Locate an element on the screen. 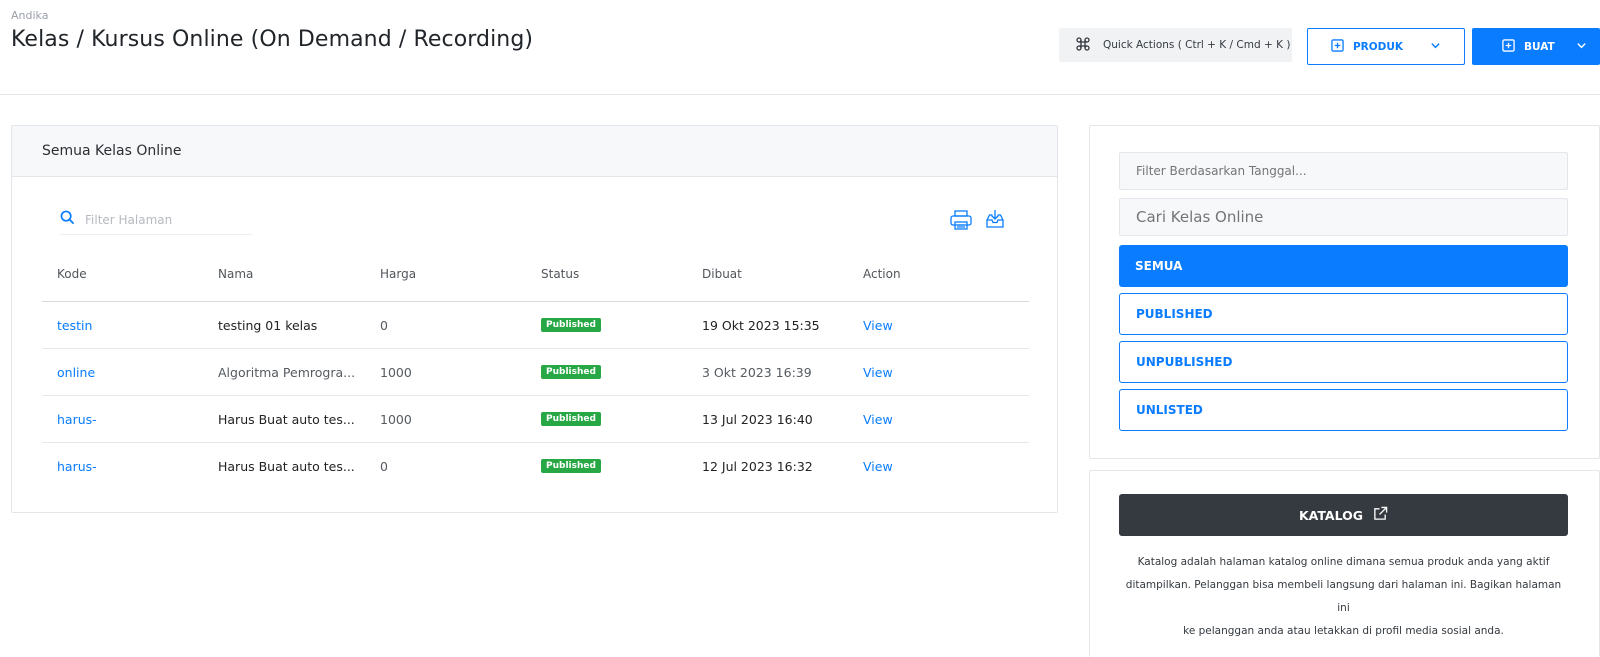 Image resolution: width=1600 pixels, height=657 pixels. buat-label: BUAT is located at coordinates (1539, 46).